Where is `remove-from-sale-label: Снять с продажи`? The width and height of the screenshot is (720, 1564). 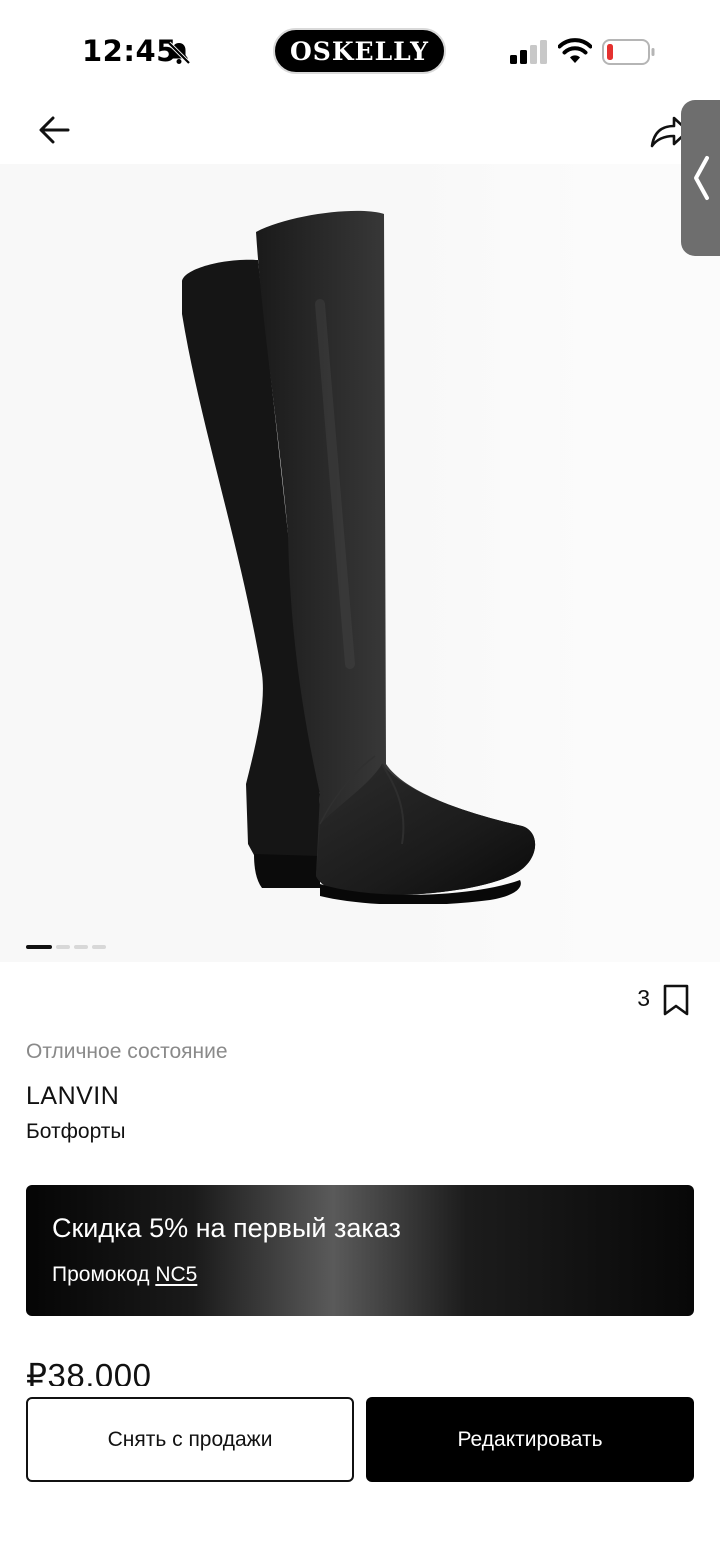
remove-from-sale-label: Снять с продажи is located at coordinates (190, 1439).